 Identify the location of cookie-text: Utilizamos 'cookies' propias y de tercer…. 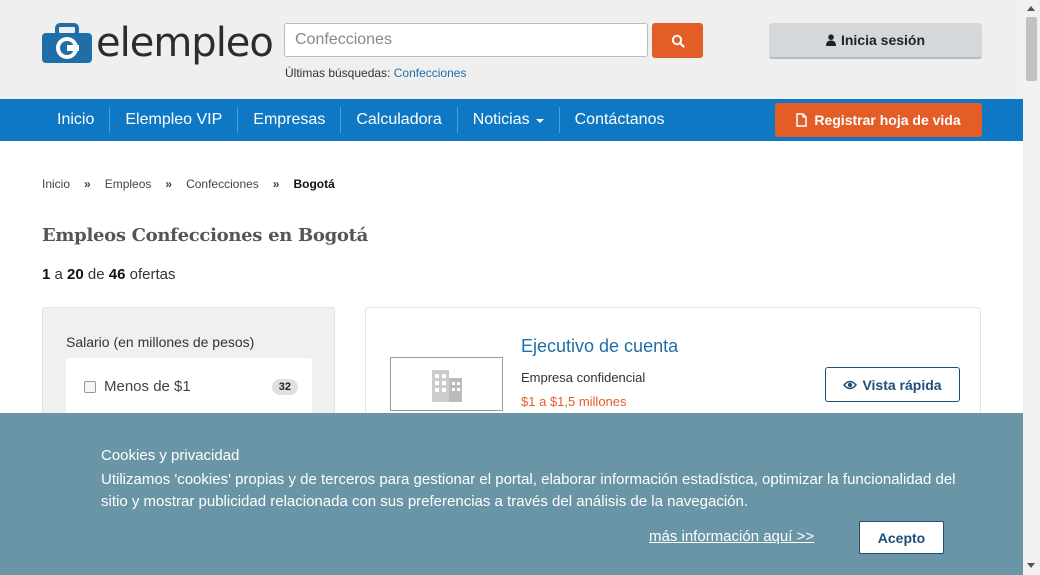
(528, 490).